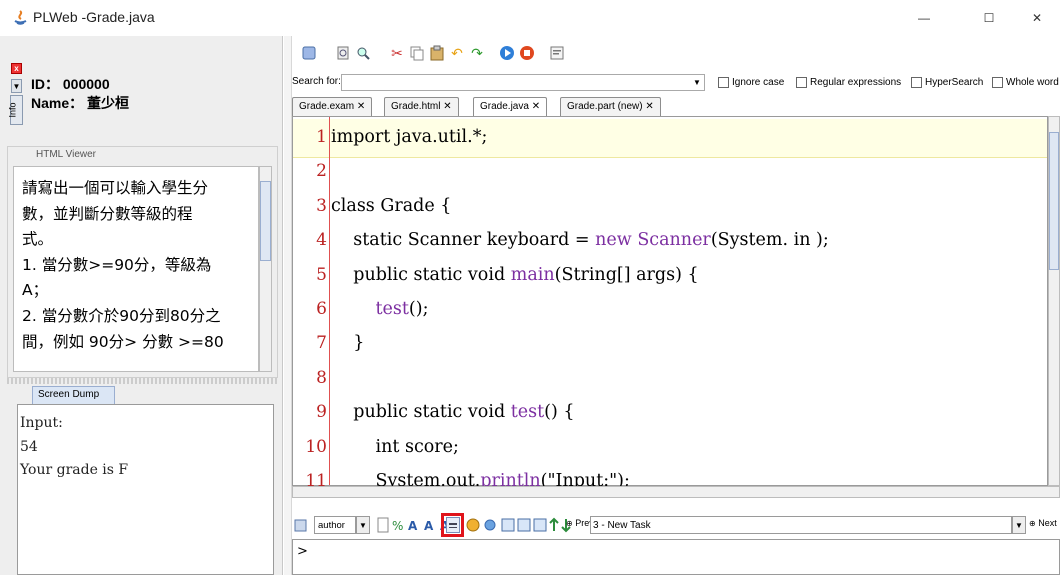 This screenshot has height=575, width=1060. I want to click on tab-grade-java: Grade.java ✕, so click(510, 106).